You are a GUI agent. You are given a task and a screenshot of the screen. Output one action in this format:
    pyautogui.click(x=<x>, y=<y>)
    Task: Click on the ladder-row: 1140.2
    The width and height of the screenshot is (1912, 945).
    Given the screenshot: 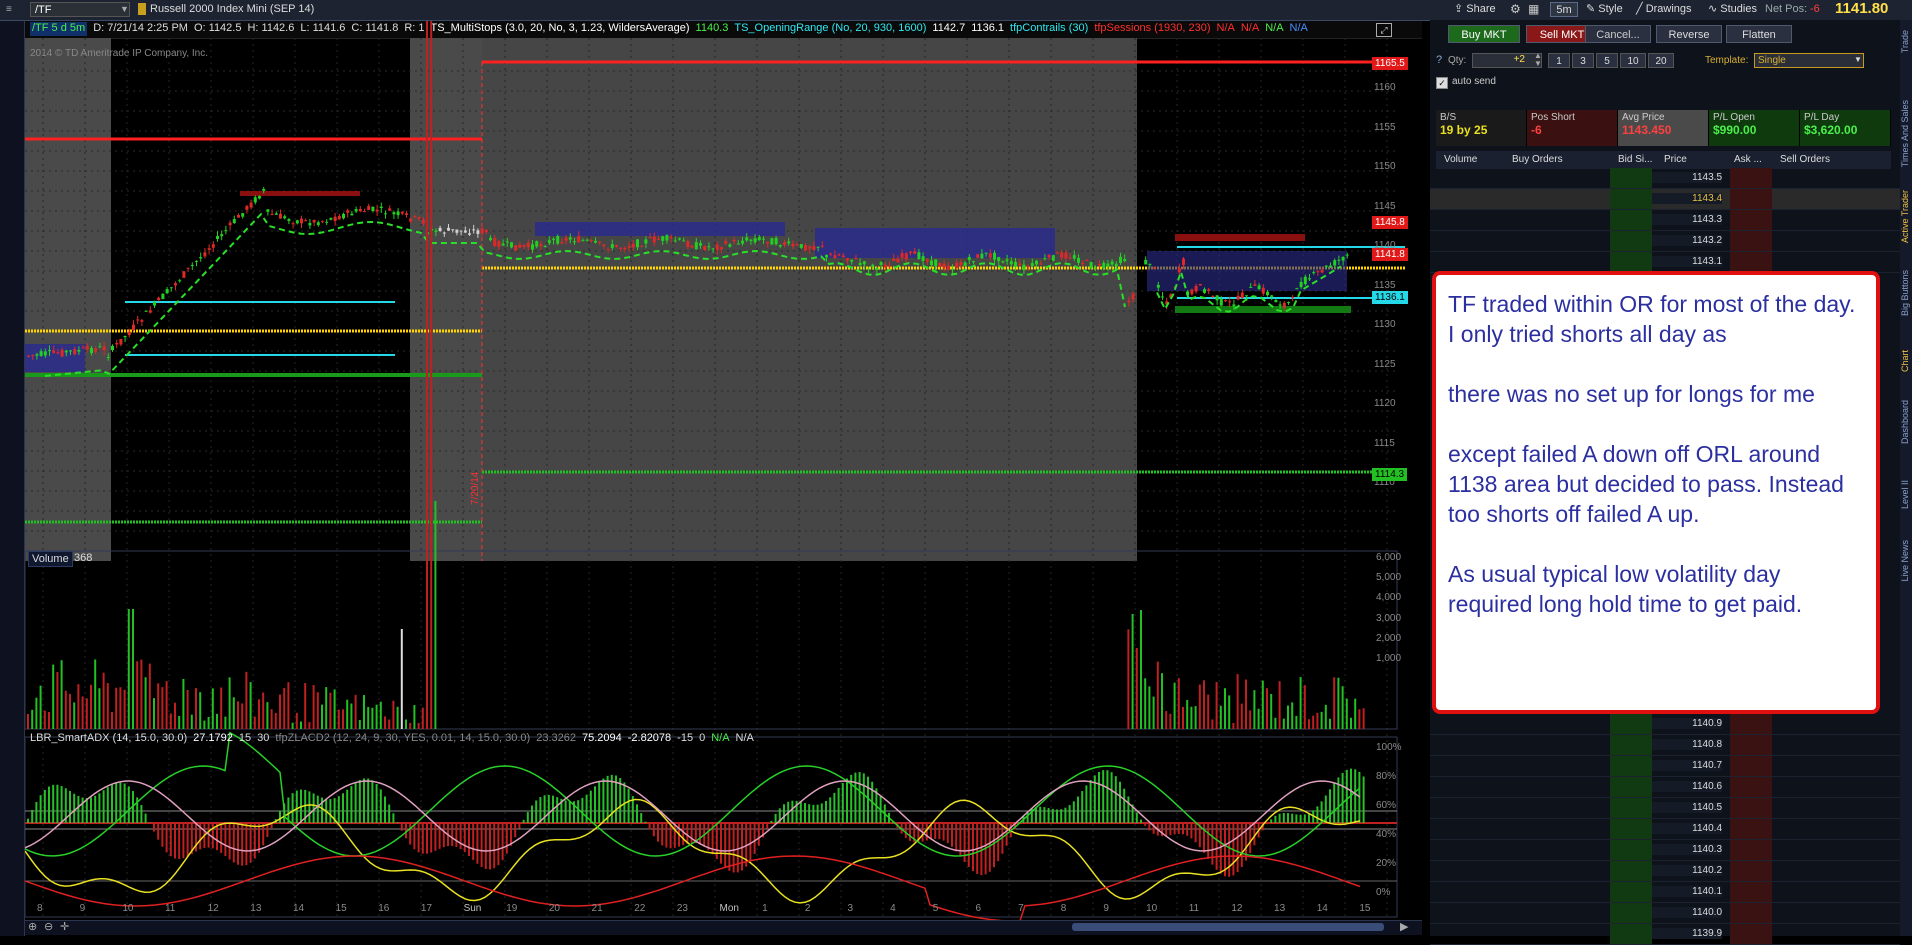 What is the action you would take?
    pyautogui.click(x=1665, y=871)
    